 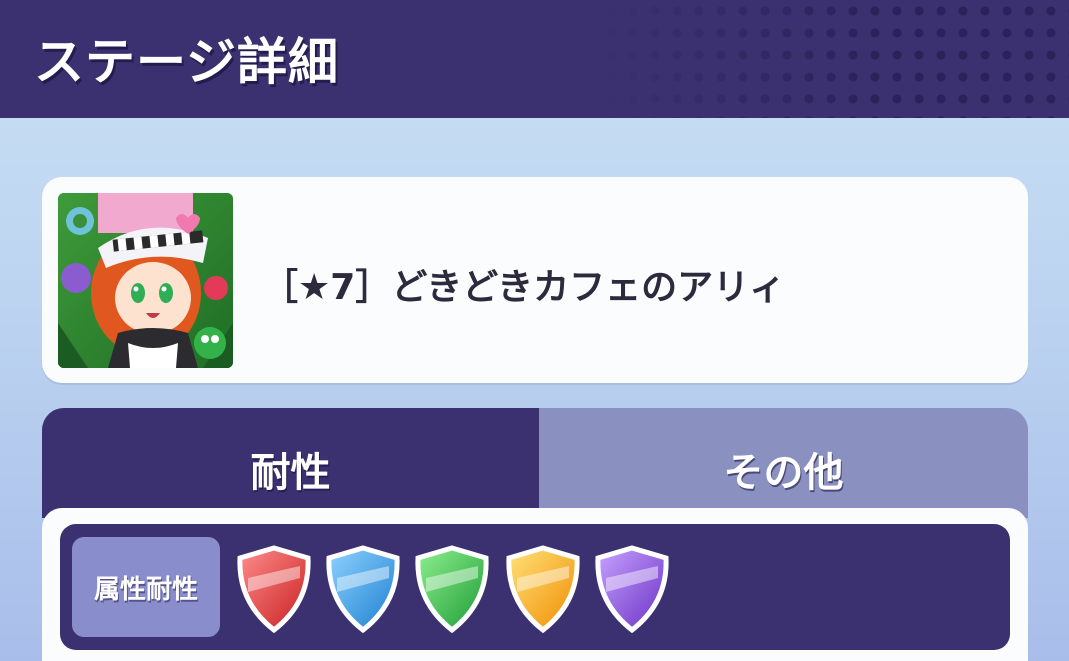 What do you see at coordinates (452, 589) in the screenshot?
I see `green-shield-icon` at bounding box center [452, 589].